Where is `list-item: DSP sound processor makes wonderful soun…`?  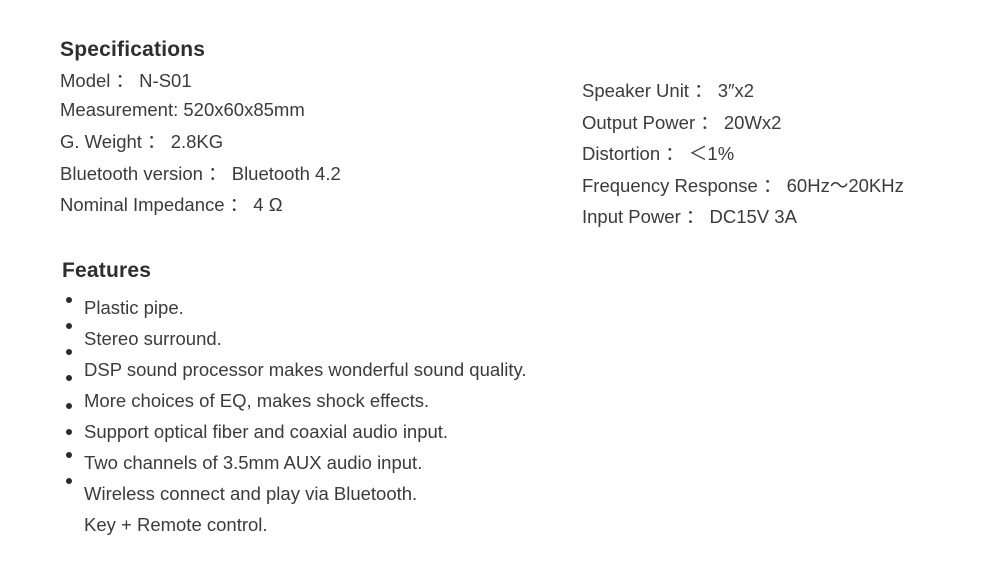
list-item: DSP sound processor makes wonderful soun… is located at coordinates (305, 369).